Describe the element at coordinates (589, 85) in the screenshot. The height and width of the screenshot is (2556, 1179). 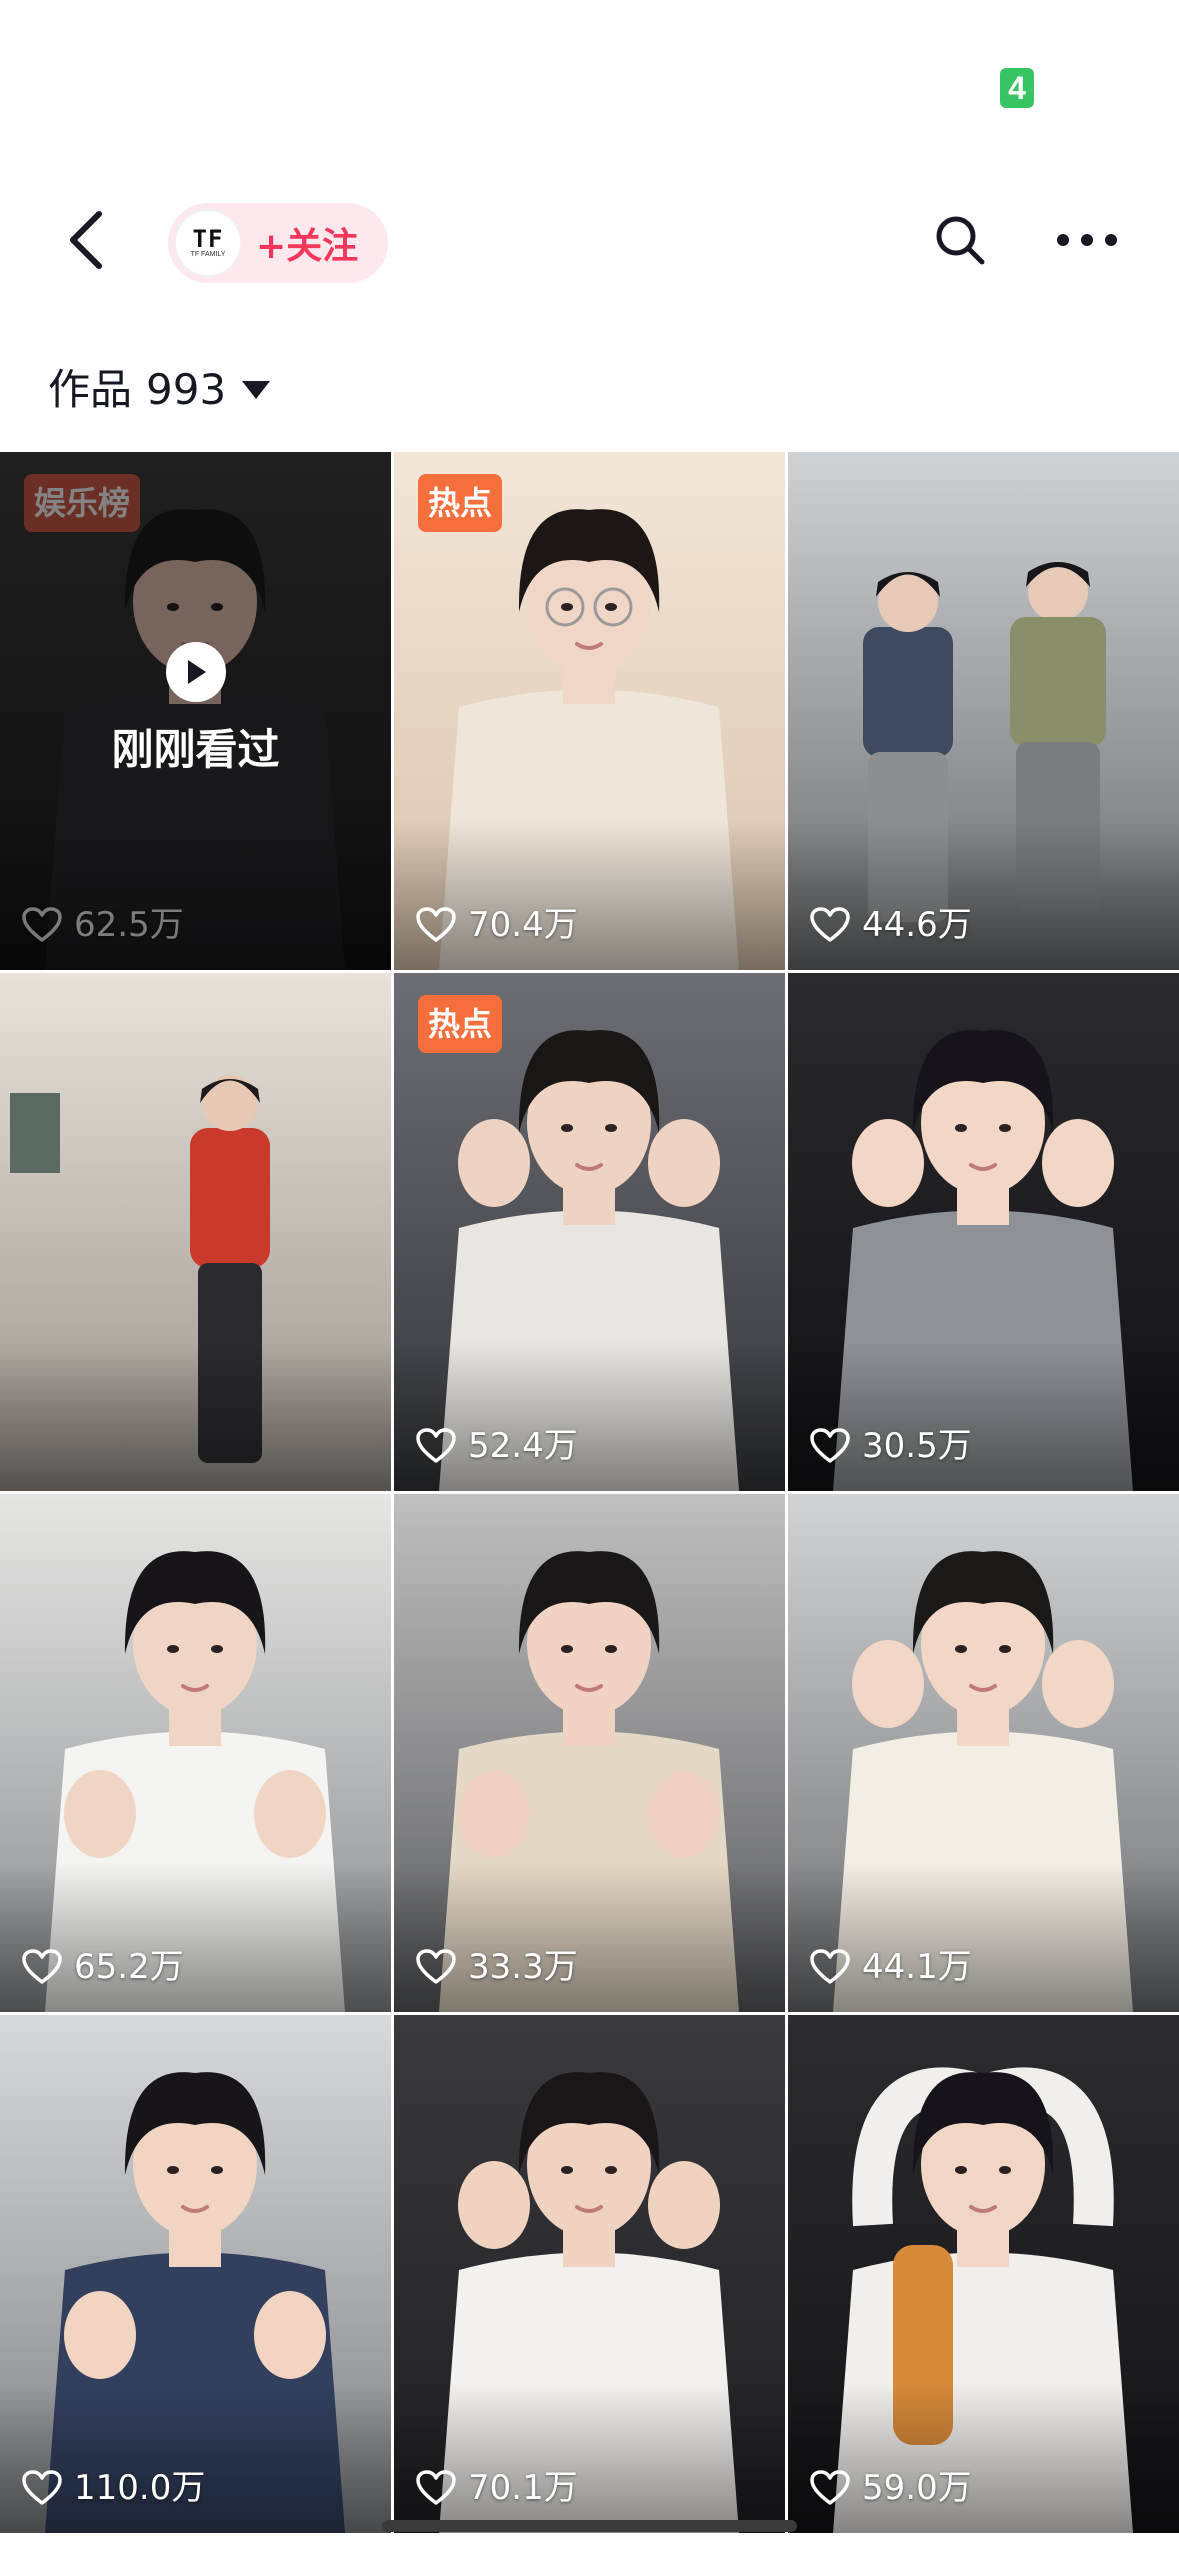
I see `status-bar: 4` at that location.